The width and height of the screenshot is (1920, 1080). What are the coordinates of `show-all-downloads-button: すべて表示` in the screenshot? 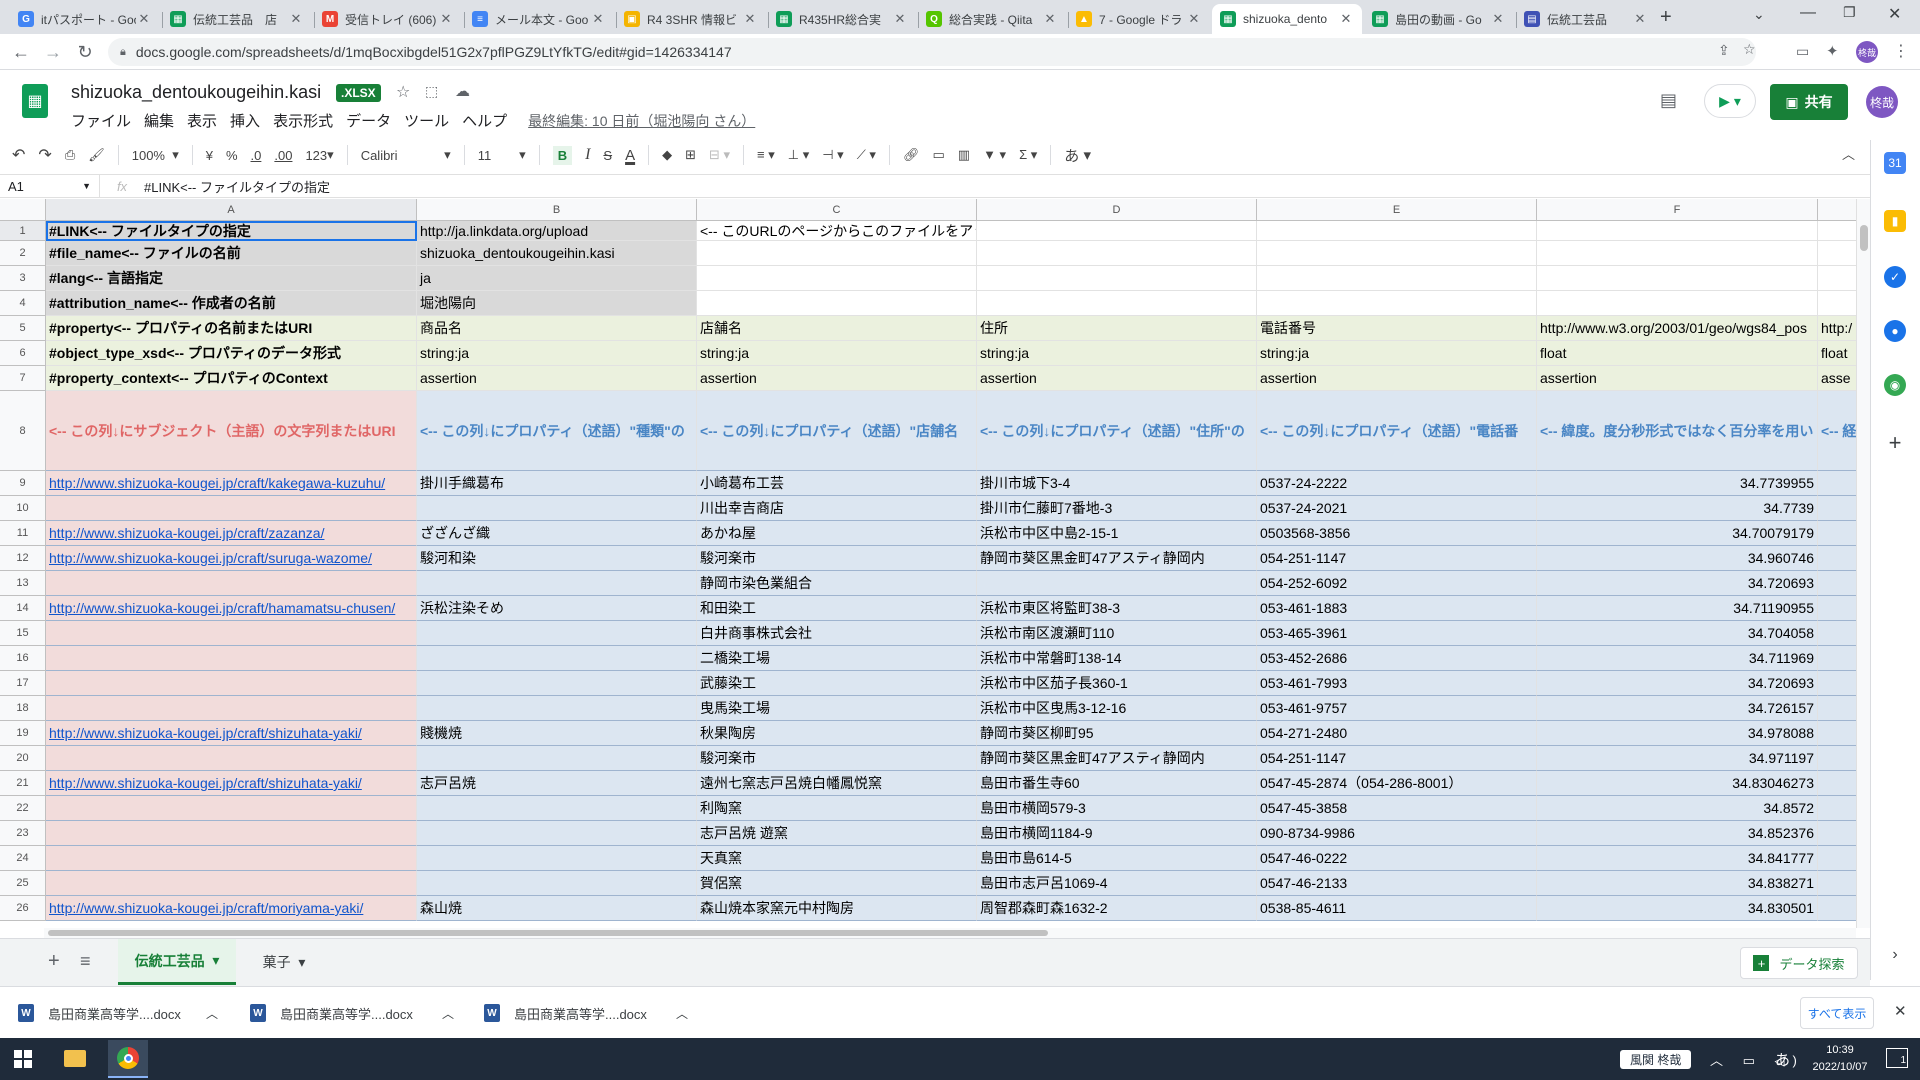 It's located at (1837, 1013).